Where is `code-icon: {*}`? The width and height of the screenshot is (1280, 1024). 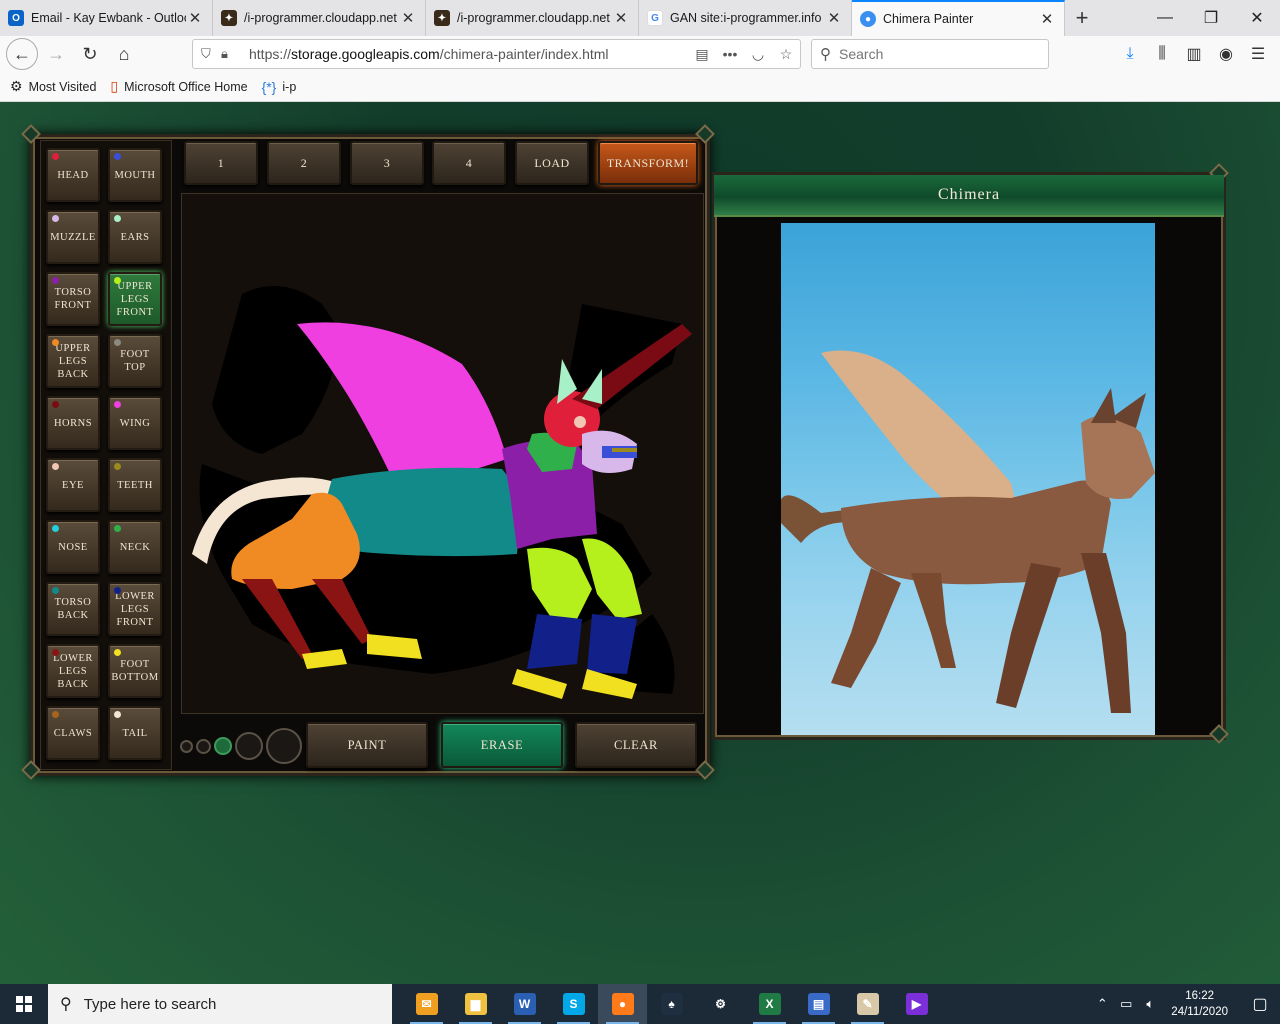 code-icon: {*} is located at coordinates (269, 86).